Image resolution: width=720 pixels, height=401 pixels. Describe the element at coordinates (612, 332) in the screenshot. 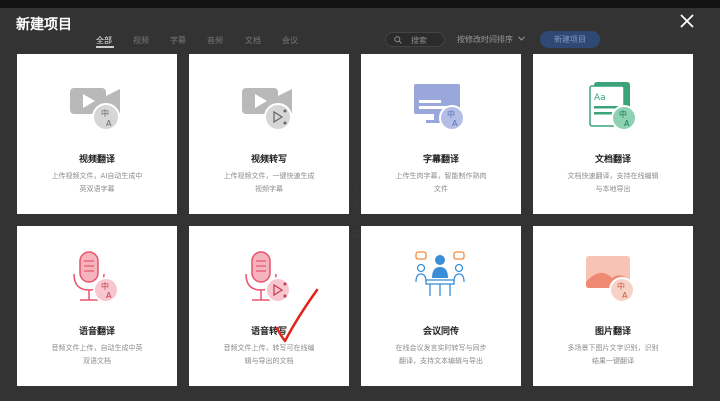

I see `card-title: 图片翻译` at that location.